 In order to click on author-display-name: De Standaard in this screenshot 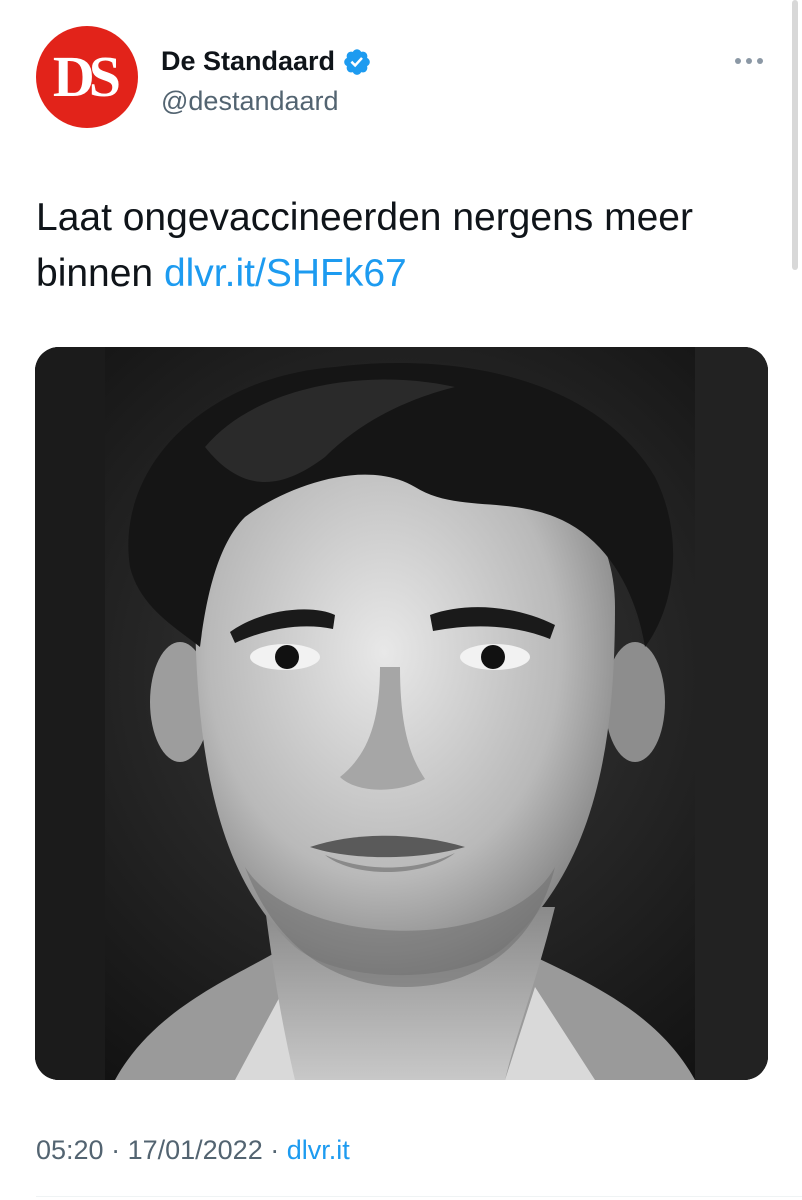, I will do `click(248, 61)`.